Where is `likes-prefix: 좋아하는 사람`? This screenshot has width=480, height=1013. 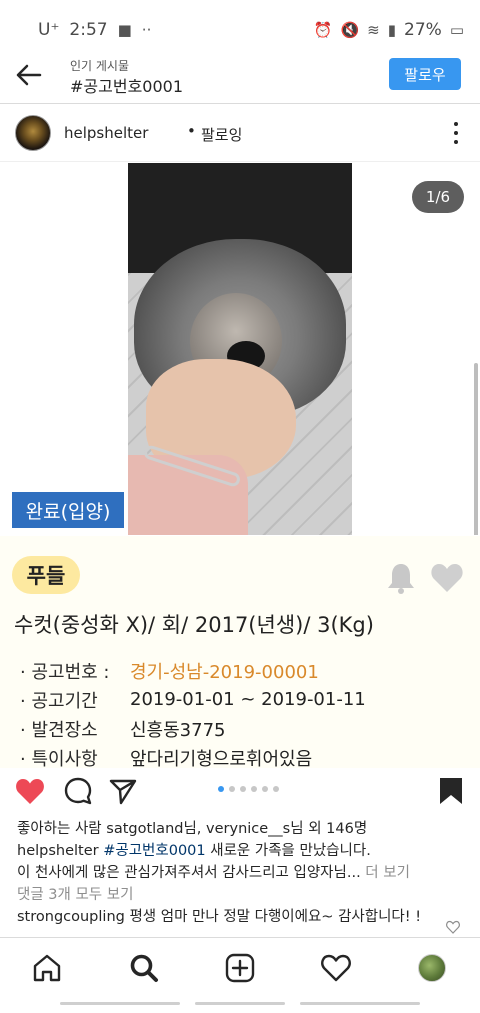 likes-prefix: 좋아하는 사람 is located at coordinates (62, 829).